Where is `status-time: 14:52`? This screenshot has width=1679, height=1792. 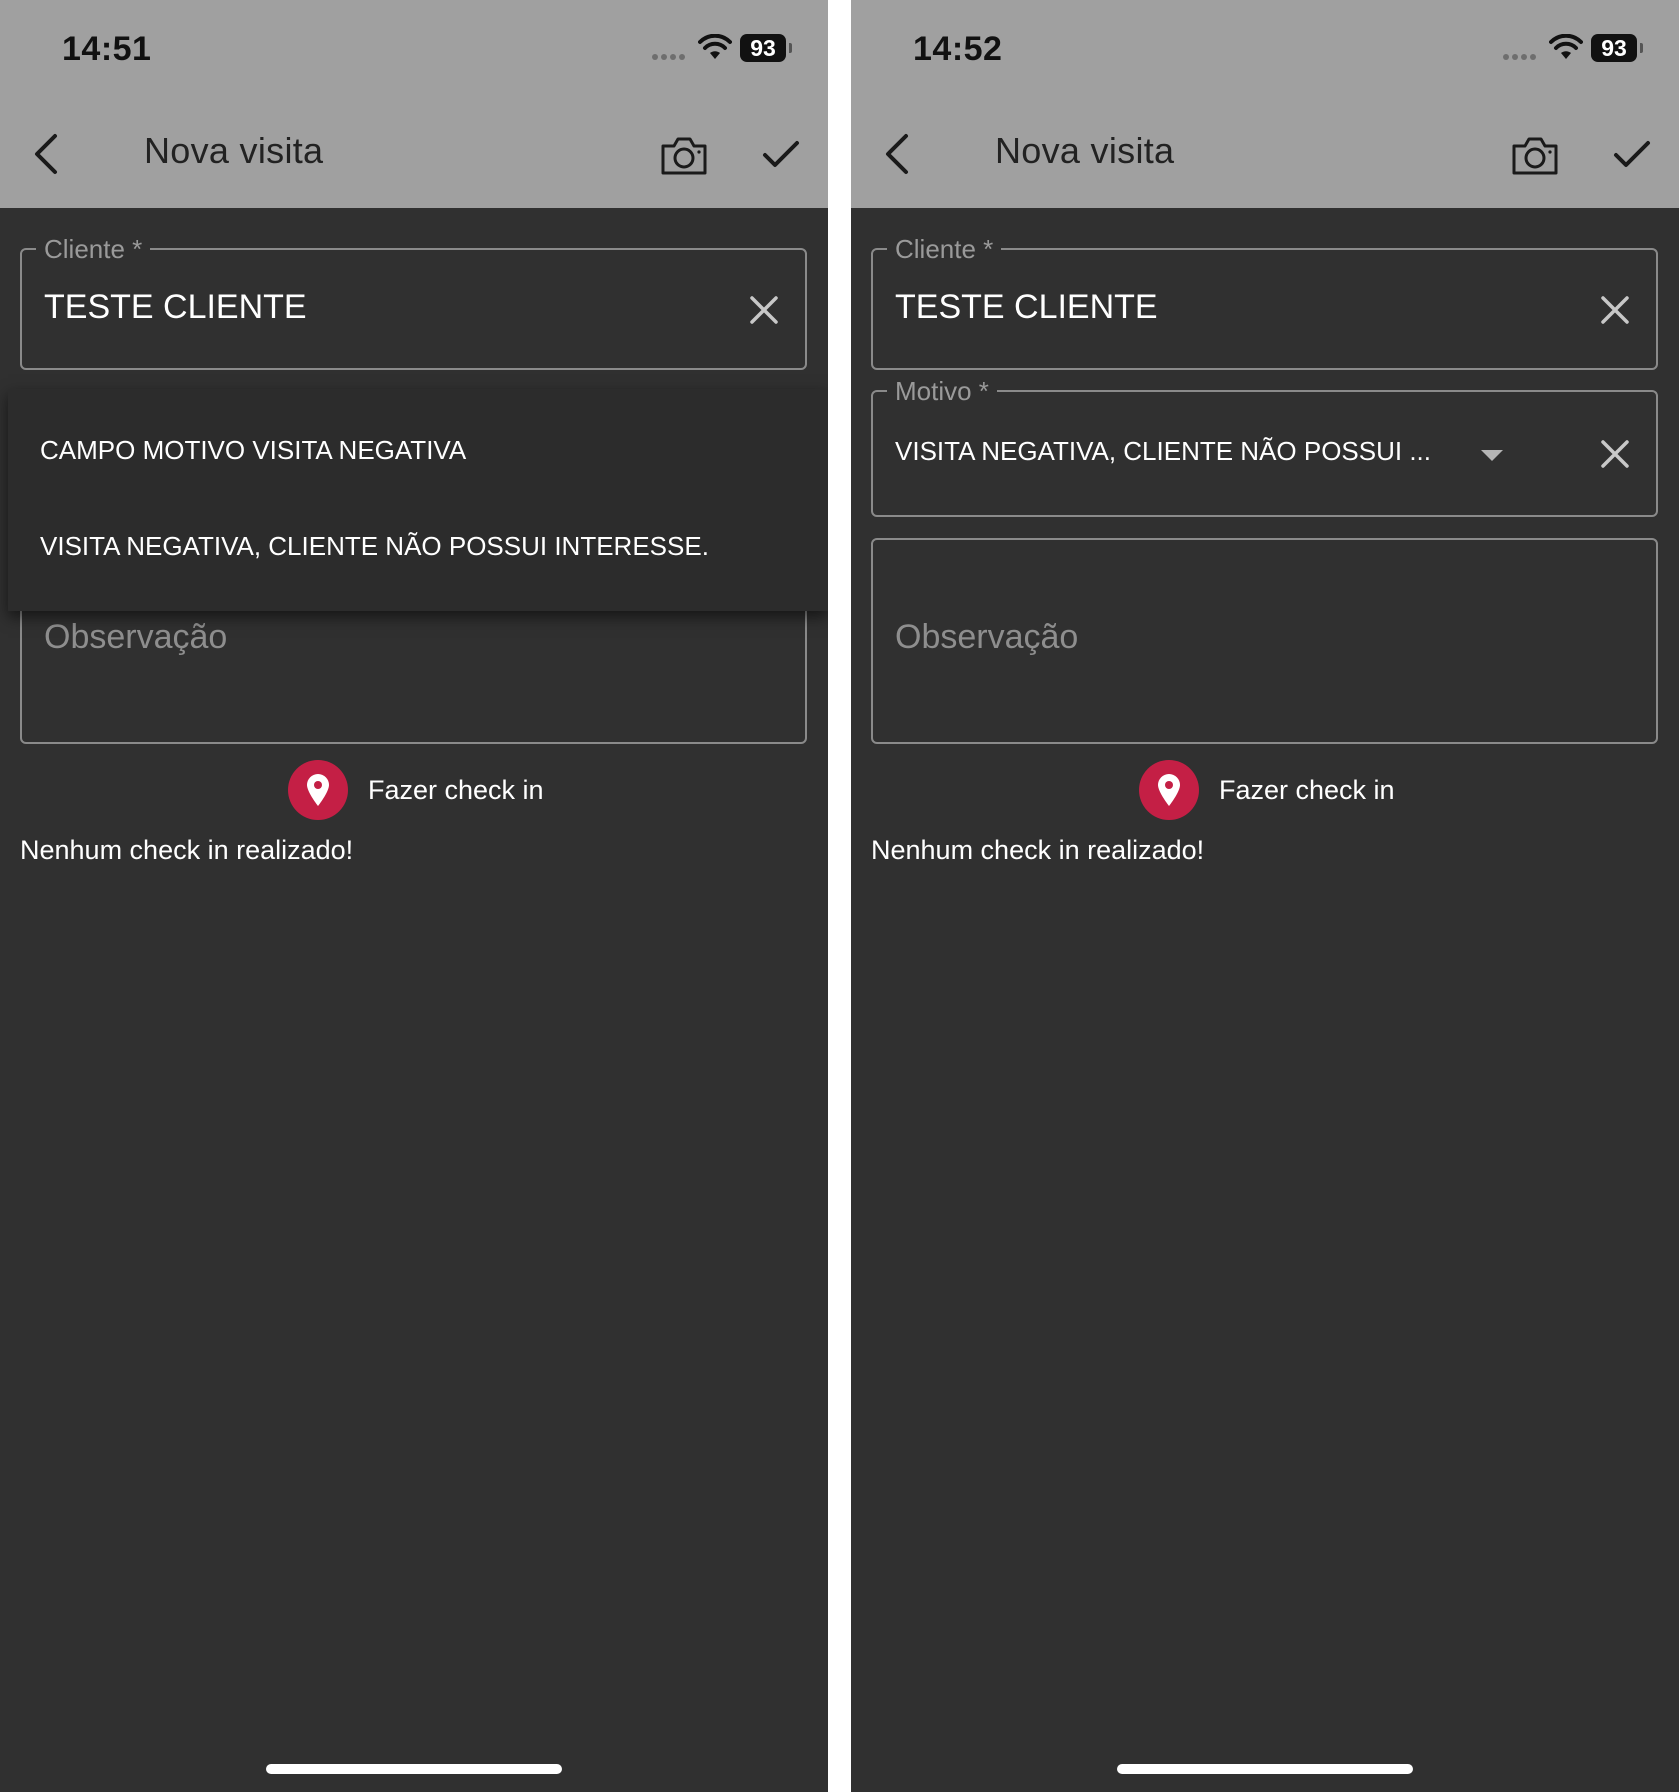
status-time: 14:52 is located at coordinates (958, 49).